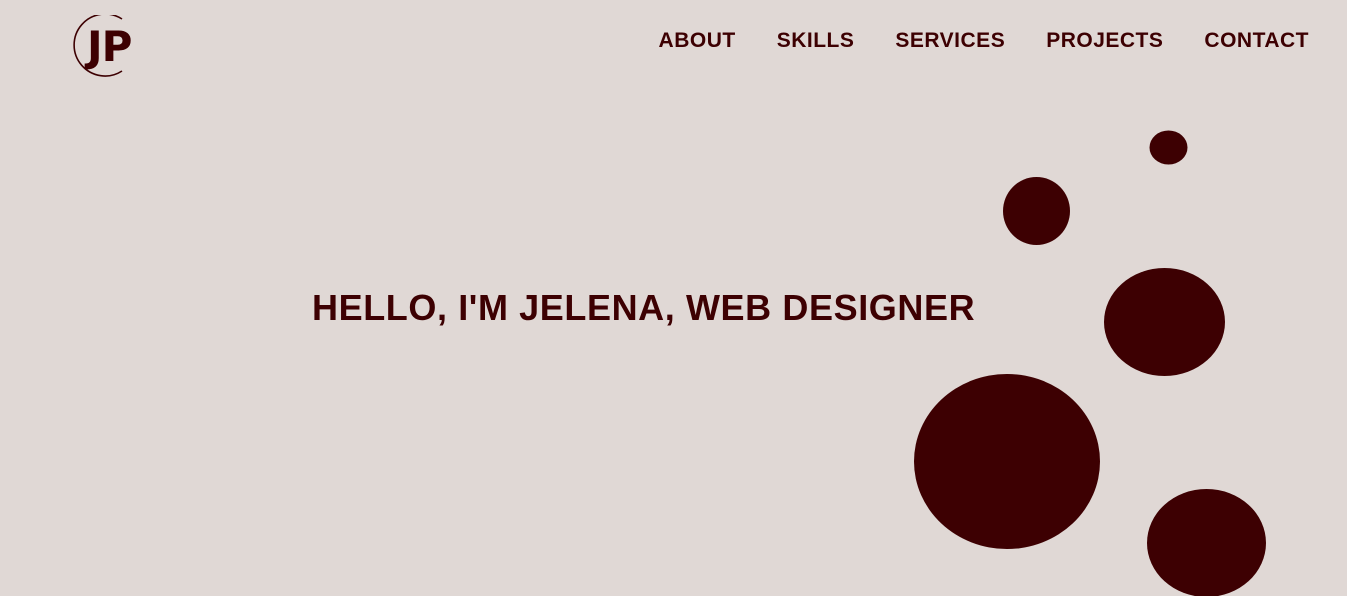  Describe the element at coordinates (1036, 211) in the screenshot. I see `bubble-small` at that location.